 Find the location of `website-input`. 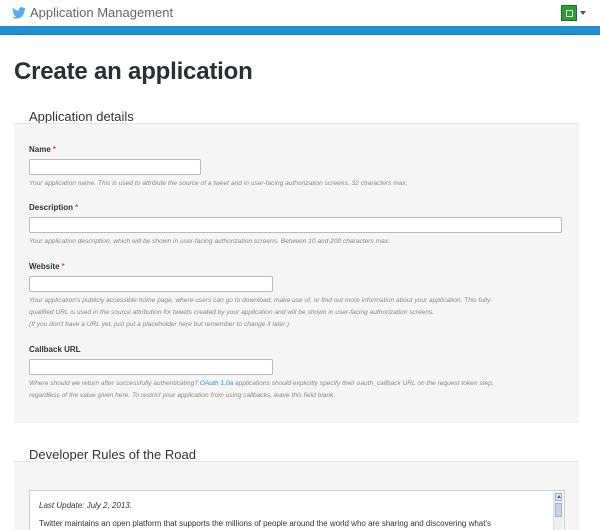

website-input is located at coordinates (151, 284).